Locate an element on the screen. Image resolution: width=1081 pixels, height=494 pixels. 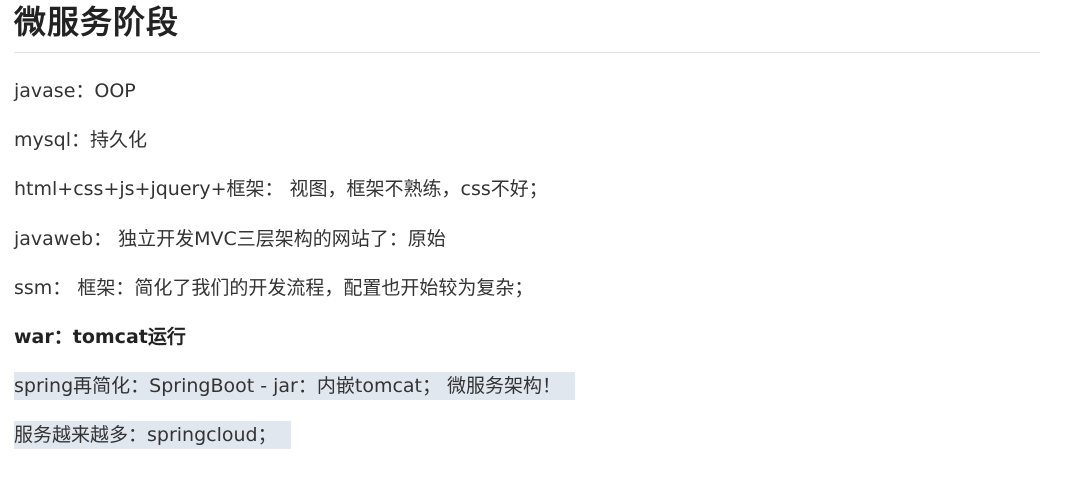
paragraph-frontend: html+css+js+jquery+框架： 视图，框架不熟练，css不好； is located at coordinates (281, 189).